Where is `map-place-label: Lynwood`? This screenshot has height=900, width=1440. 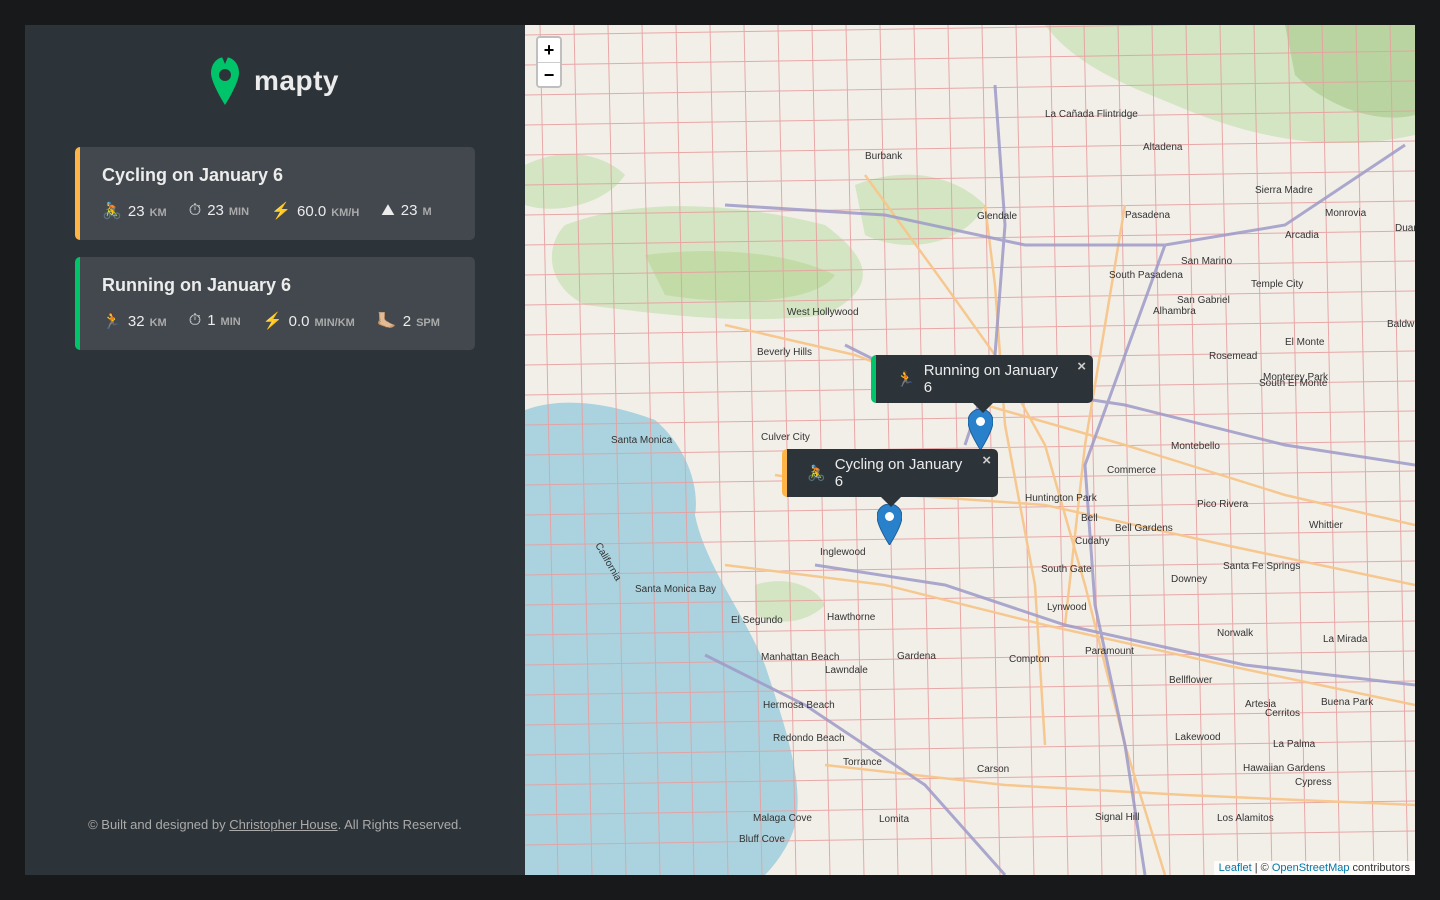
map-place-label: Lynwood is located at coordinates (1067, 607).